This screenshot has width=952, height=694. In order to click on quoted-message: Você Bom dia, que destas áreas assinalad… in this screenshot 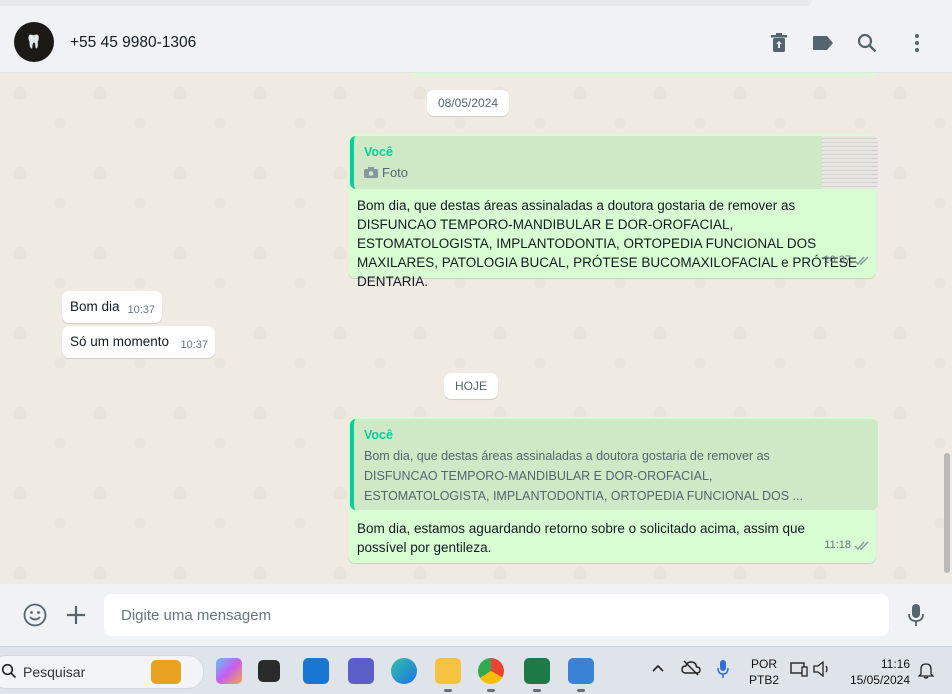, I will do `click(614, 464)`.